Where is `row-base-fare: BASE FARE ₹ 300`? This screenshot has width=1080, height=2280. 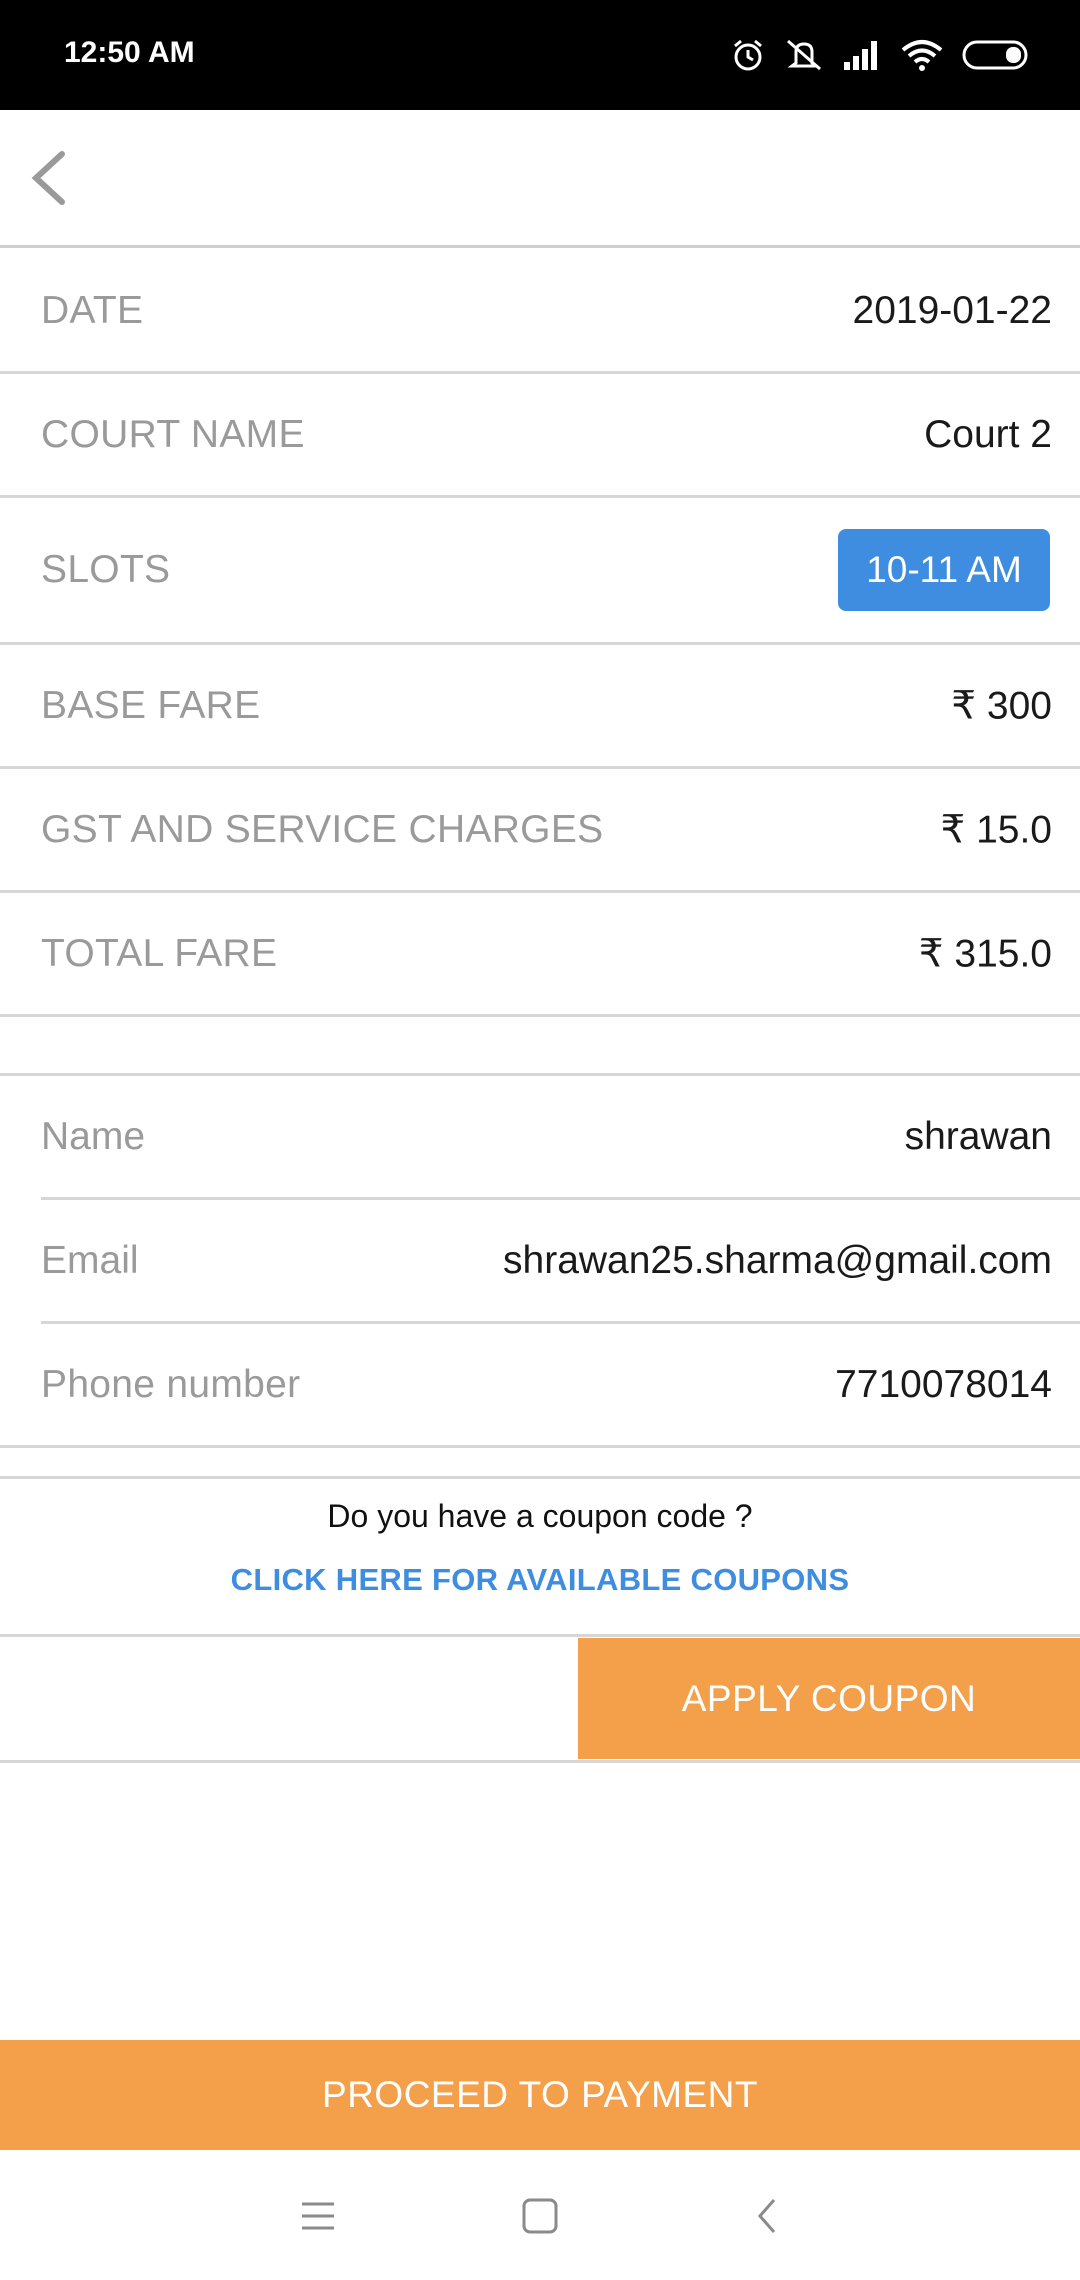 row-base-fare: BASE FARE ₹ 300 is located at coordinates (540, 707).